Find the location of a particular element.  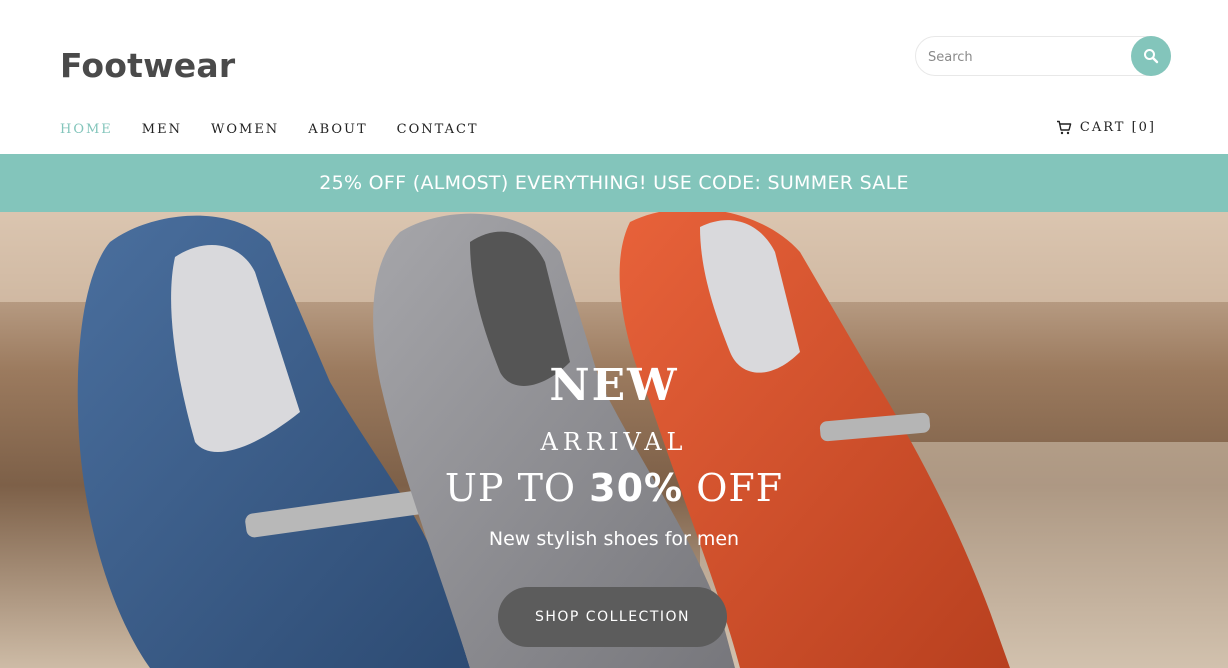

site-logo: Footwear is located at coordinates (147, 65).